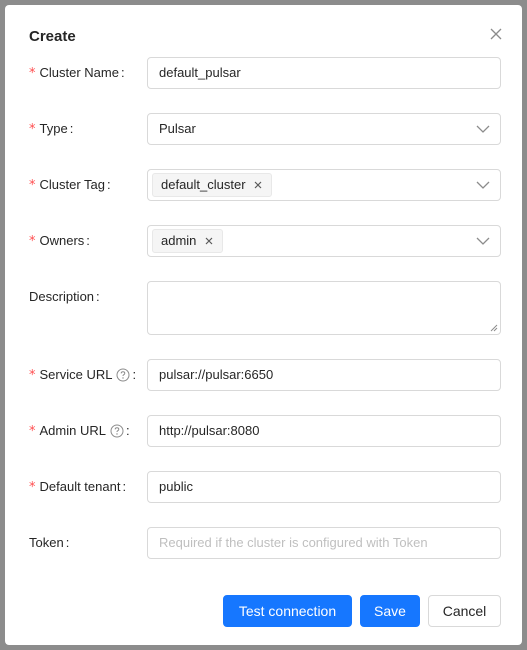  What do you see at coordinates (70, 185) in the screenshot?
I see `cluster-tag-label: * Cluster Tag:` at bounding box center [70, 185].